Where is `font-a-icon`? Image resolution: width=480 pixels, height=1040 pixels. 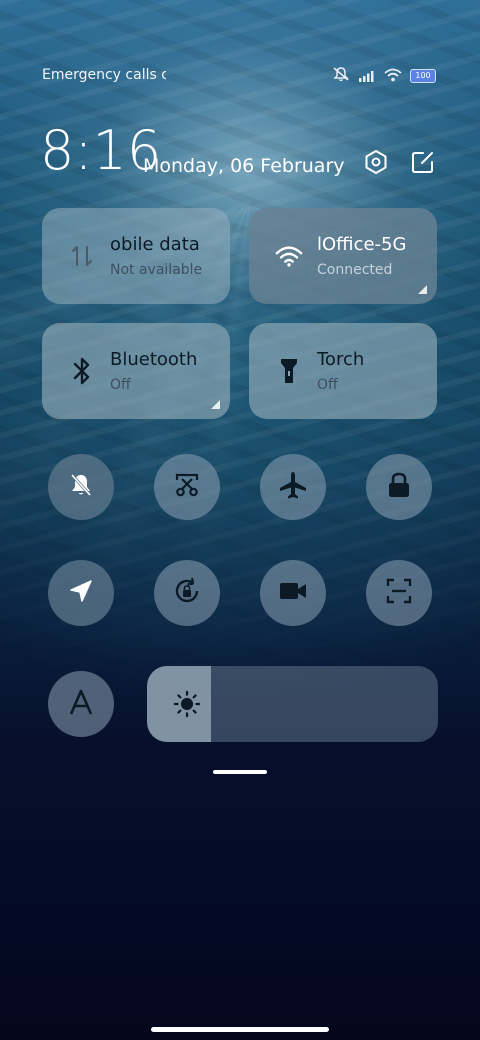 font-a-icon is located at coordinates (81, 704).